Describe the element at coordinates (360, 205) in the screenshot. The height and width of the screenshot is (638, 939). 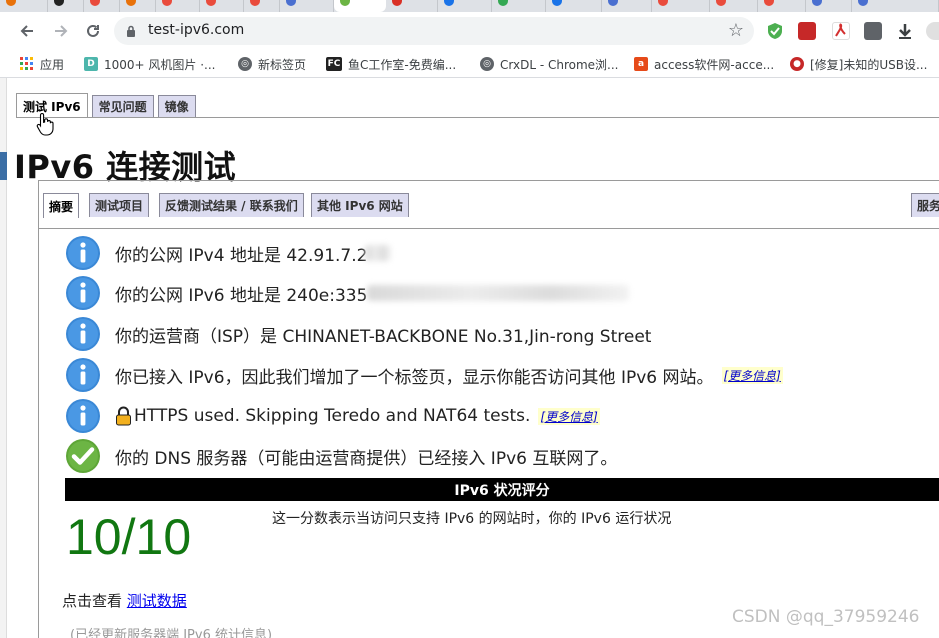
I see `tab-other-sites: 其他 IPv6 网站` at that location.